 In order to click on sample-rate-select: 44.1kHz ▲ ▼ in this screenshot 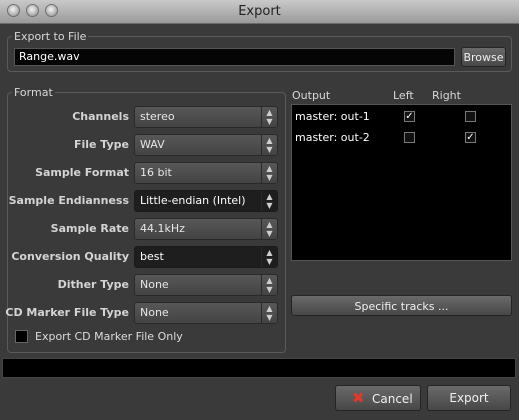, I will do `click(206, 229)`.